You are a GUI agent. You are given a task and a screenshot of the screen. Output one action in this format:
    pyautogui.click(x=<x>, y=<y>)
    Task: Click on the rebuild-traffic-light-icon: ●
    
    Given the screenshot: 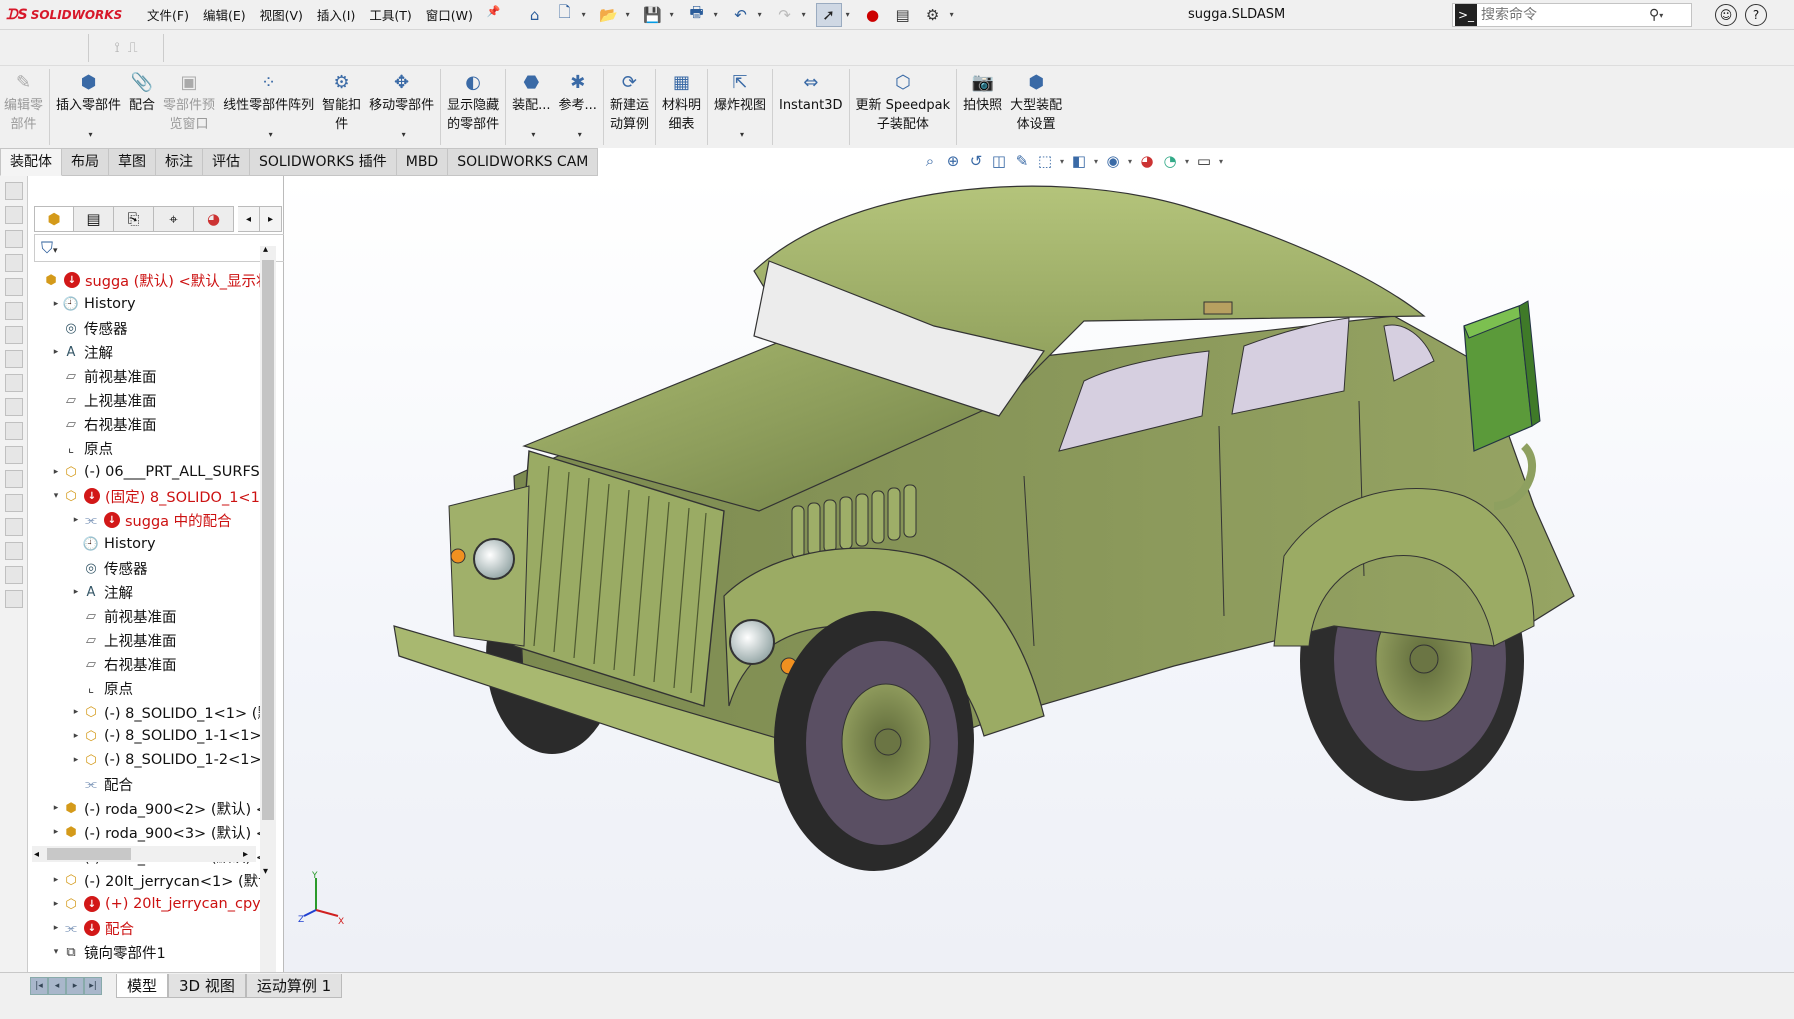 What is the action you would take?
    pyautogui.click(x=873, y=15)
    